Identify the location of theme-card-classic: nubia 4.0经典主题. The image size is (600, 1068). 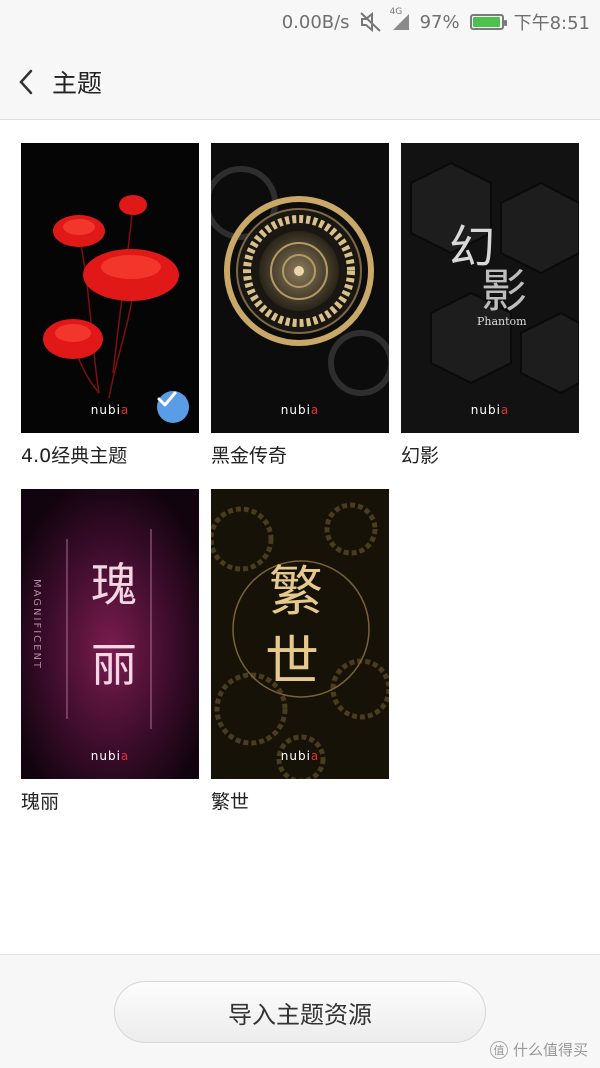
(110, 305).